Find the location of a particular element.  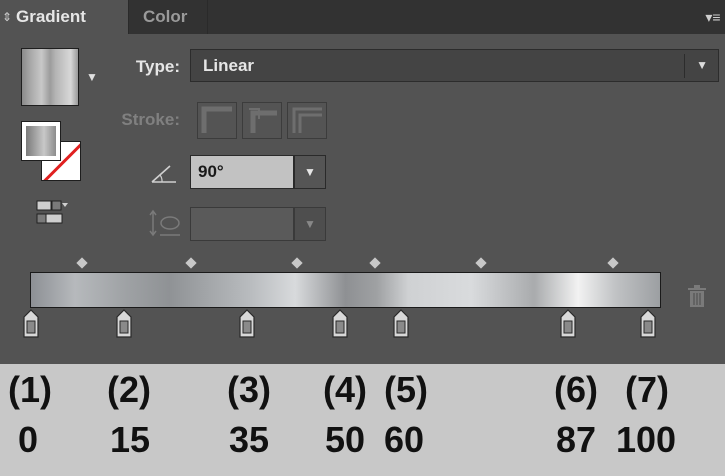

tab-bar: ⇕ Gradient Color ▾≡ is located at coordinates (362, 17).